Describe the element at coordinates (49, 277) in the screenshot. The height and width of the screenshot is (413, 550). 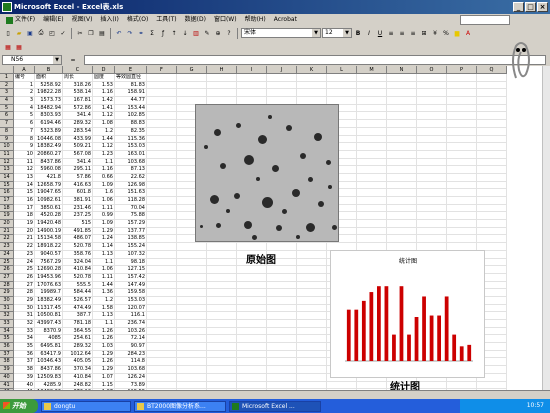
I see `table-cell: 19453.96` at that location.